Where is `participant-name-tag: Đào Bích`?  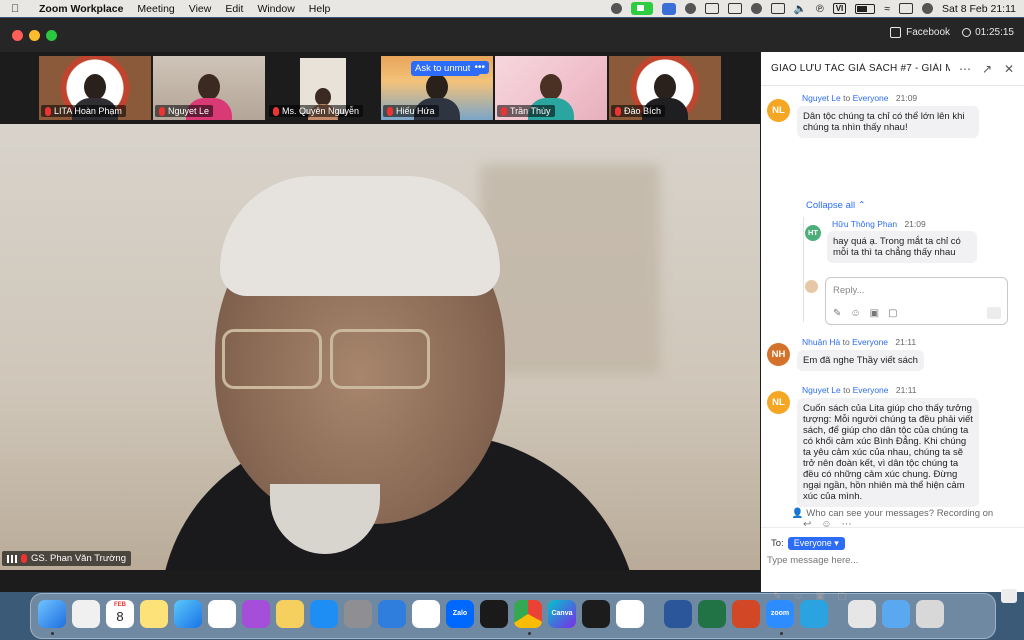 participant-name-tag: Đào Bích is located at coordinates (638, 111).